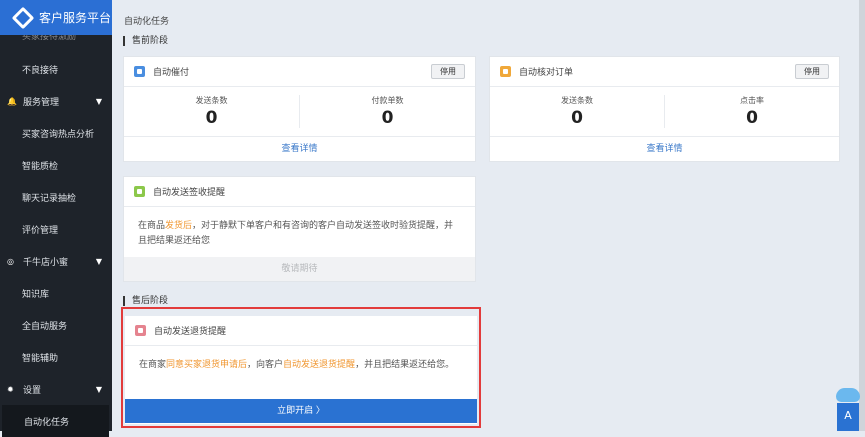  I want to click on sidebar-item-label: 知识库, so click(36, 294).